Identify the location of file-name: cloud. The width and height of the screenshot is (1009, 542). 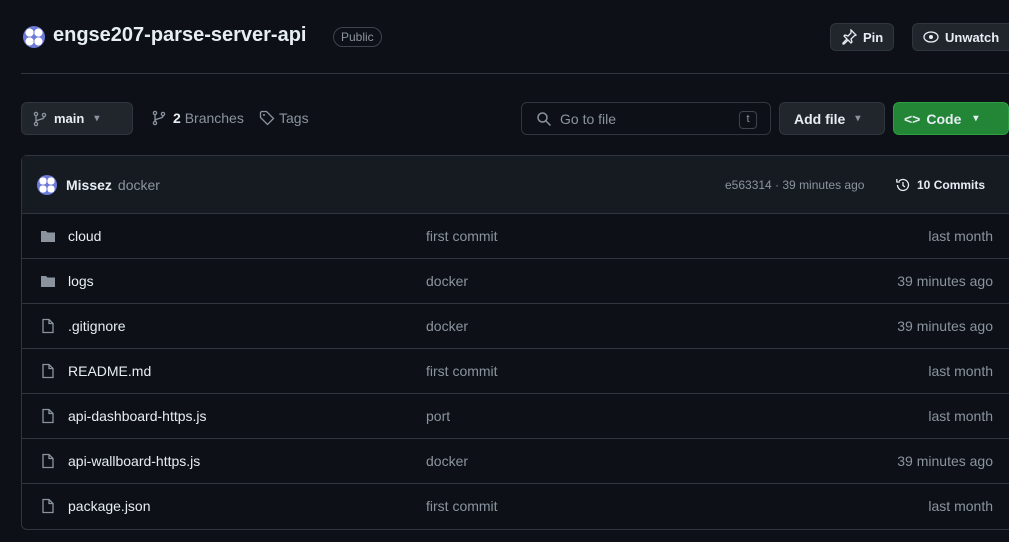
(247, 236).